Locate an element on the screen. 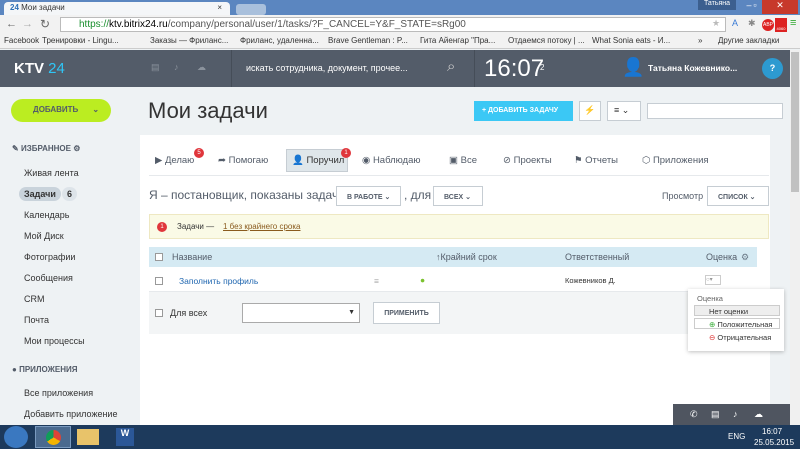 Image resolution: width=800 pixels, height=449 pixels. column-deadline: ↑Крайний срок is located at coordinates (466, 257).